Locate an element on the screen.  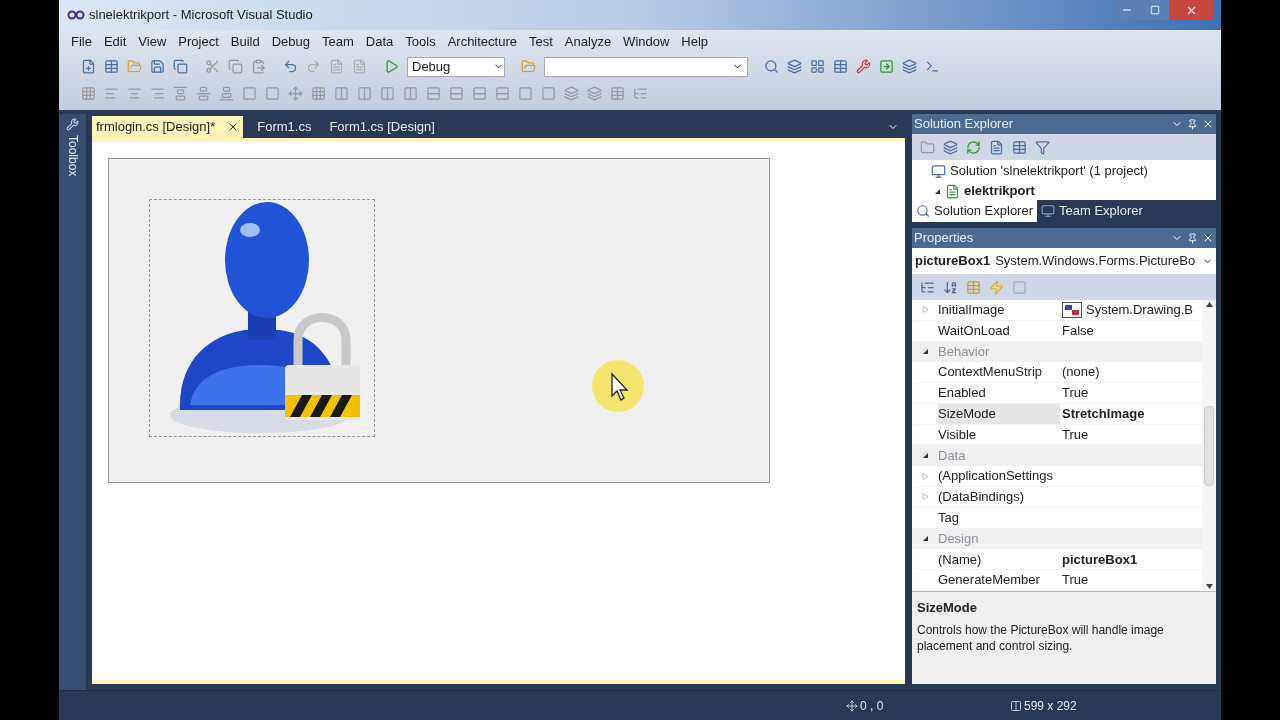
property-value: pictureBox1 is located at coordinates (1100, 559).